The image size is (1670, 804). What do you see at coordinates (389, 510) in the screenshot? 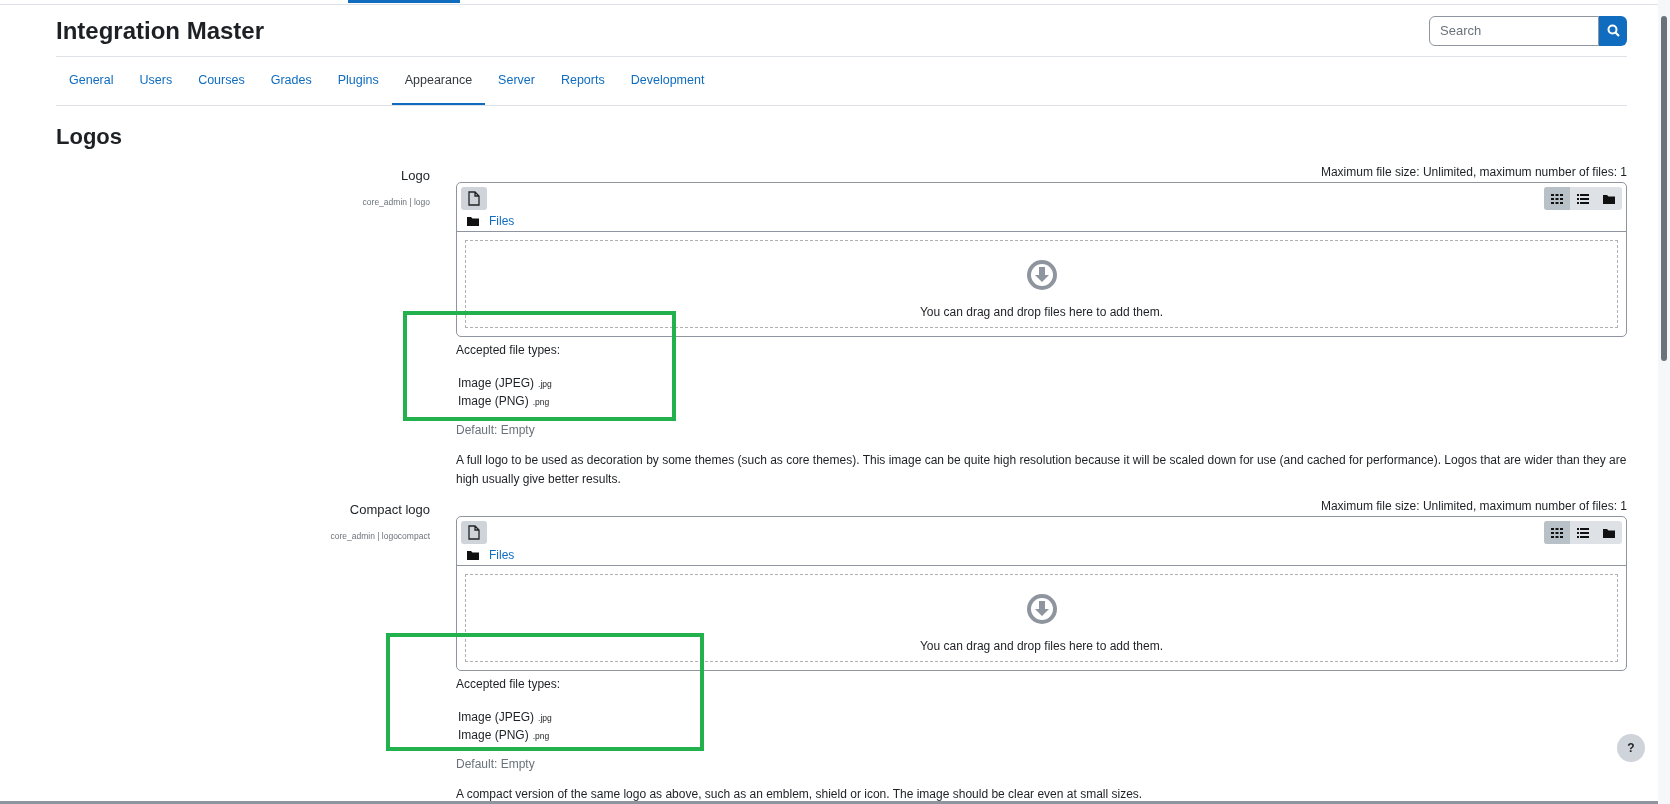
I see `setting-label: Compact logo` at bounding box center [389, 510].